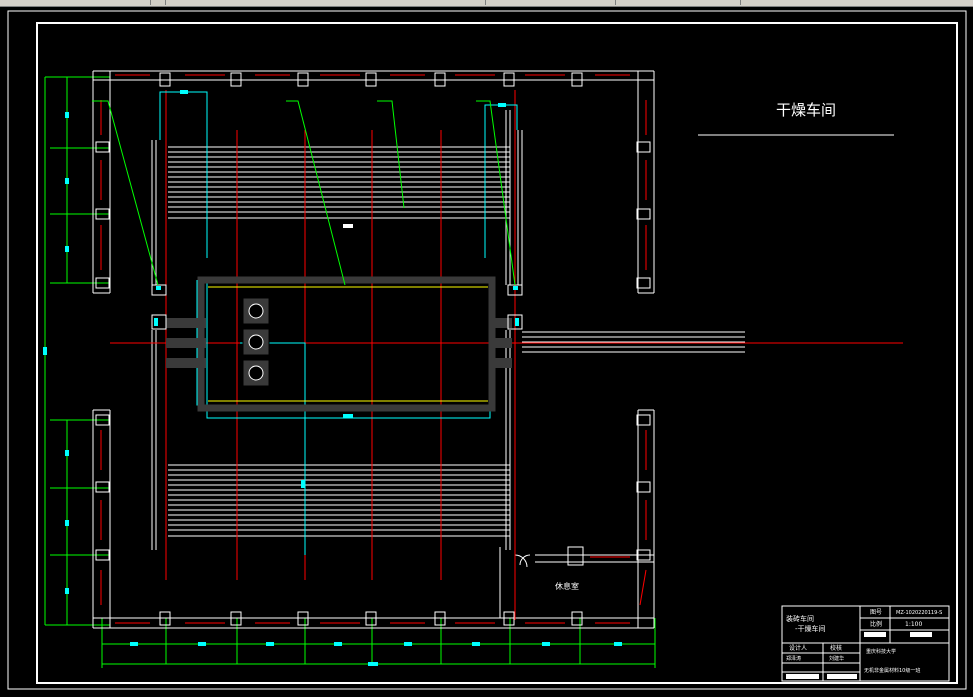 The height and width of the screenshot is (697, 973). I want to click on checker-label: 校核, so click(836, 648).